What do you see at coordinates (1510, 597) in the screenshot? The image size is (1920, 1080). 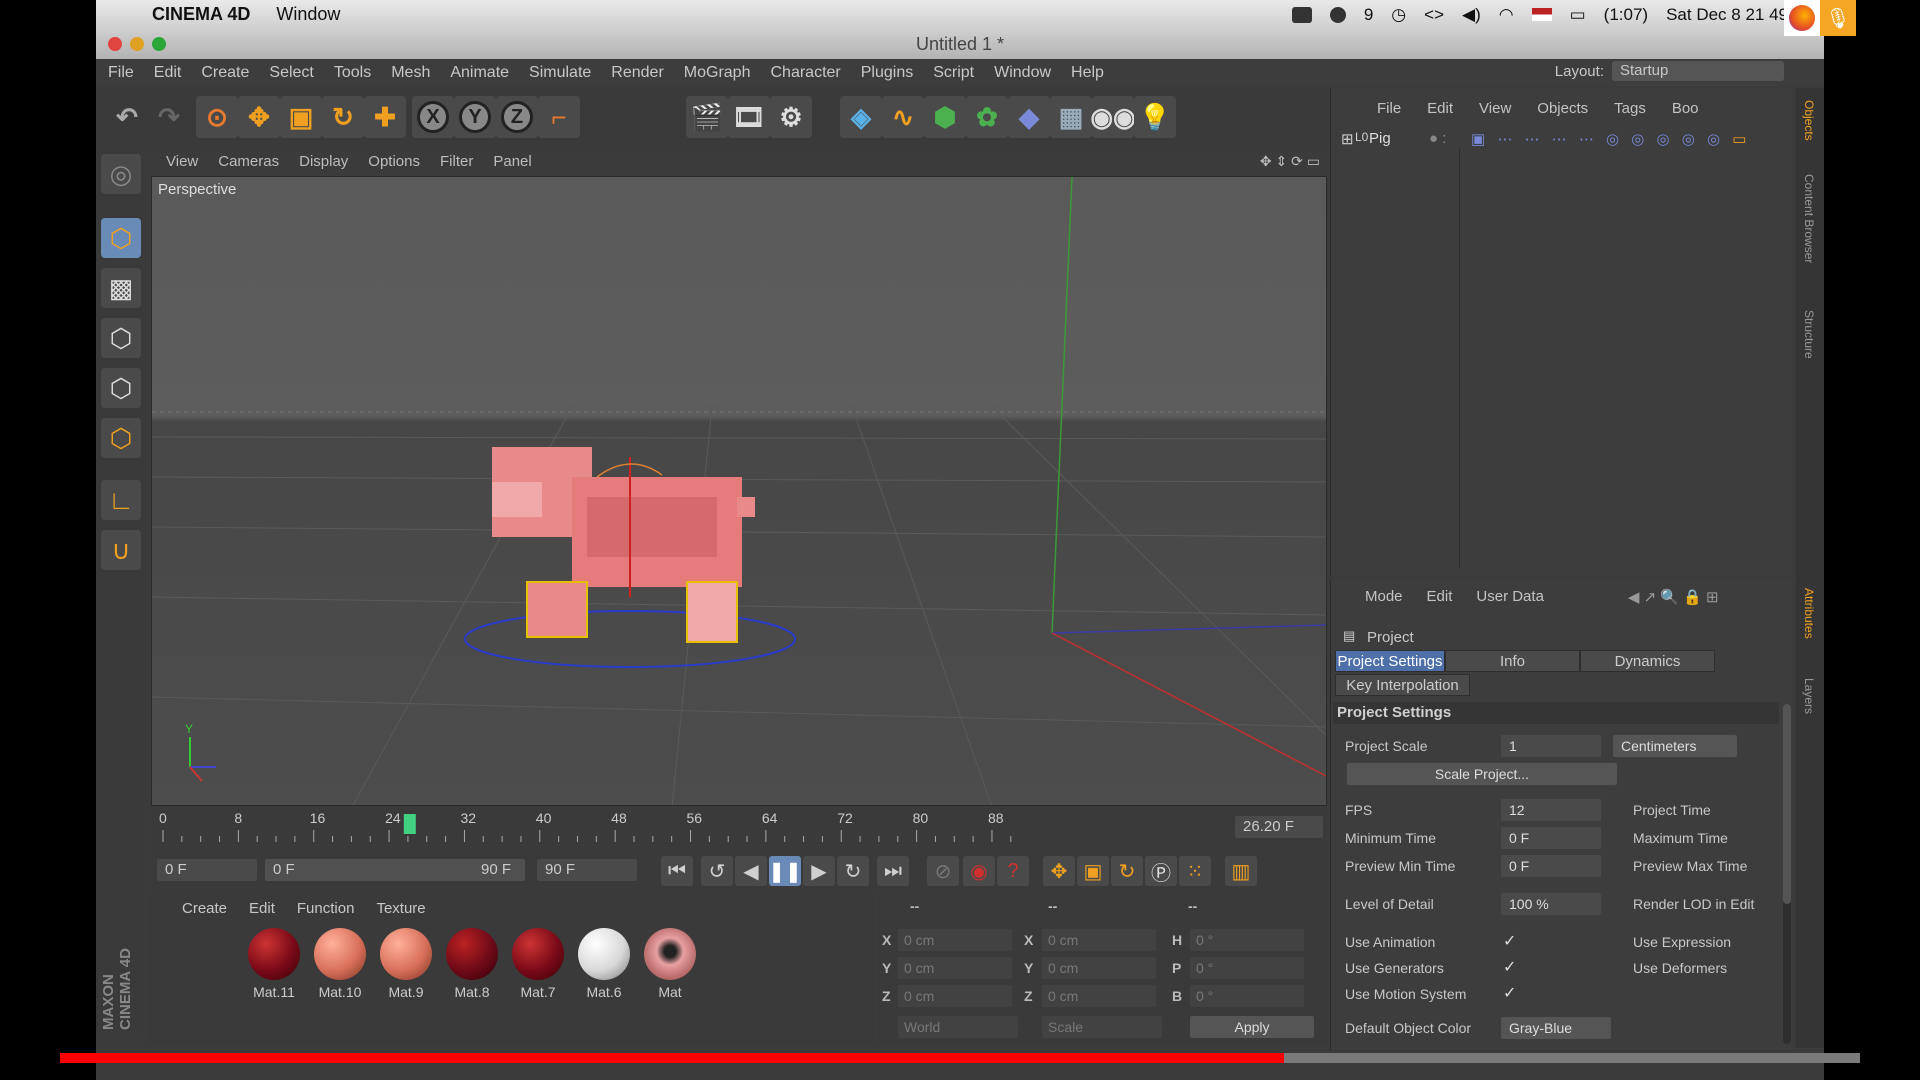 I see `attr-menu-userdata: User Data` at bounding box center [1510, 597].